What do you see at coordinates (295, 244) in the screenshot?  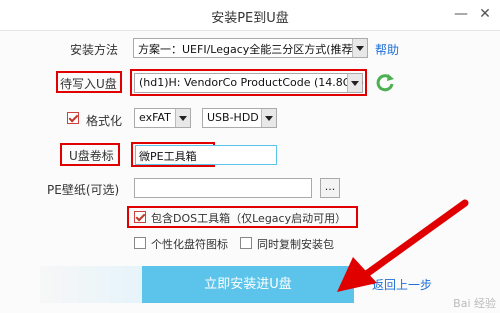 I see `copy-installer-label: 同时复制安装包` at bounding box center [295, 244].